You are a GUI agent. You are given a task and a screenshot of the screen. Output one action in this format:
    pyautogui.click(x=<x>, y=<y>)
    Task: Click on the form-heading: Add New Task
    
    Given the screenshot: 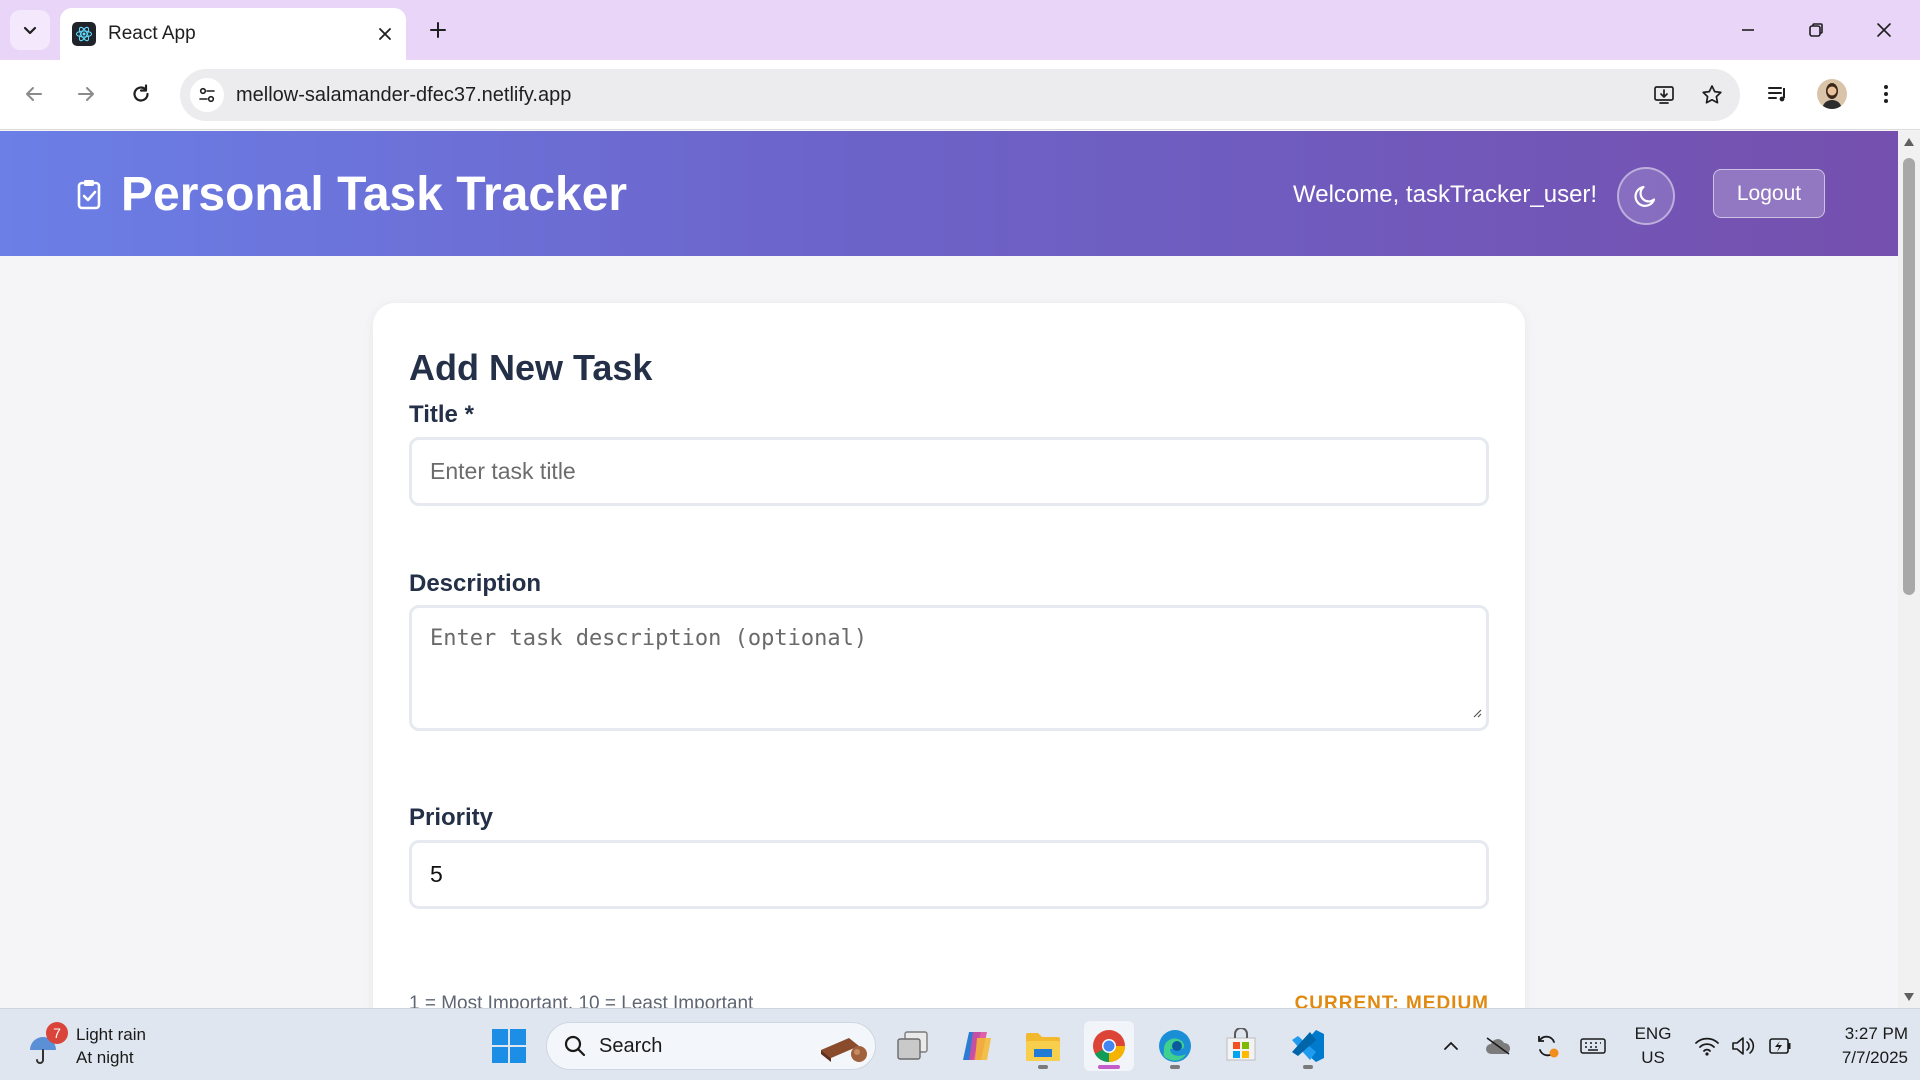 What is the action you would take?
    pyautogui.click(x=531, y=367)
    